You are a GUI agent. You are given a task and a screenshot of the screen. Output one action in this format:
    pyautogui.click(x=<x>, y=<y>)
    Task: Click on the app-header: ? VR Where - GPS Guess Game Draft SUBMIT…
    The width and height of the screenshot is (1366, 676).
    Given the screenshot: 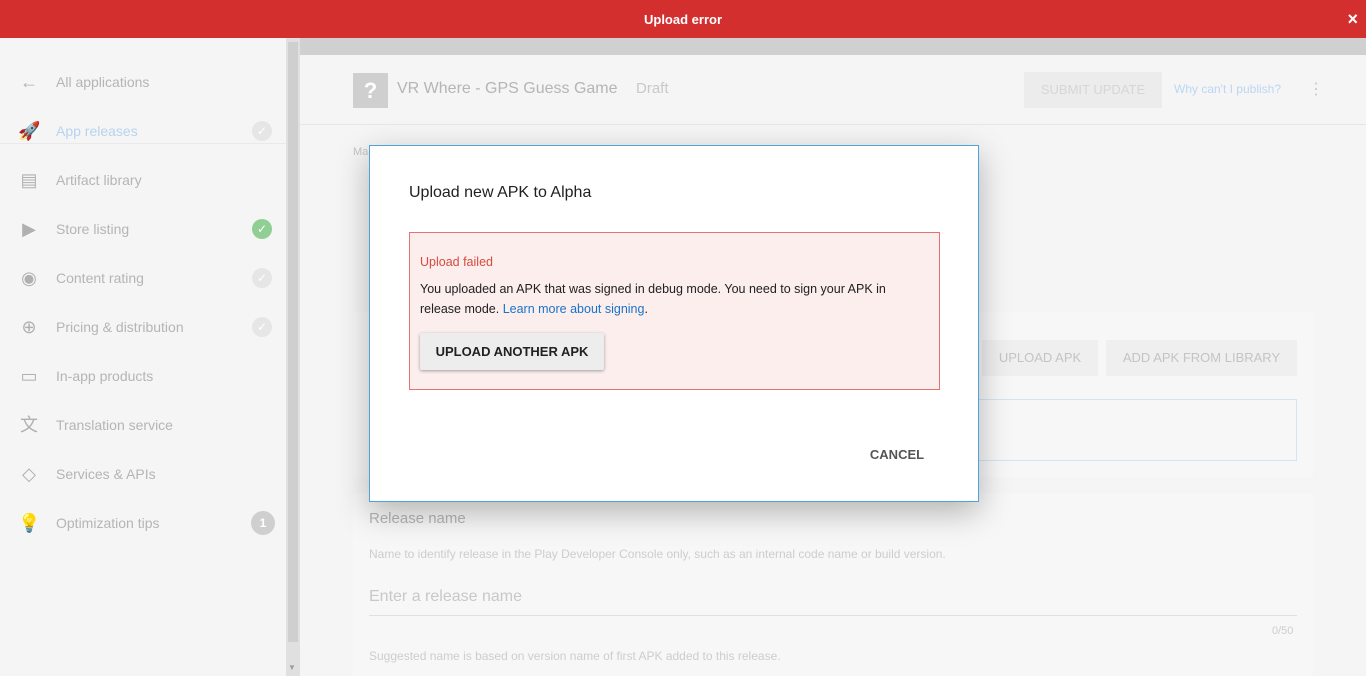 What is the action you would take?
    pyautogui.click(x=833, y=90)
    